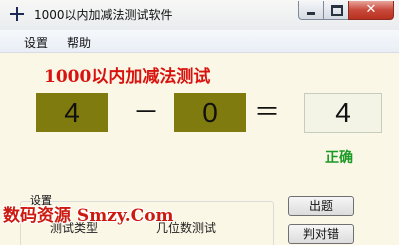 The width and height of the screenshot is (399, 245). What do you see at coordinates (146, 112) in the screenshot?
I see `operator-sign: －` at bounding box center [146, 112].